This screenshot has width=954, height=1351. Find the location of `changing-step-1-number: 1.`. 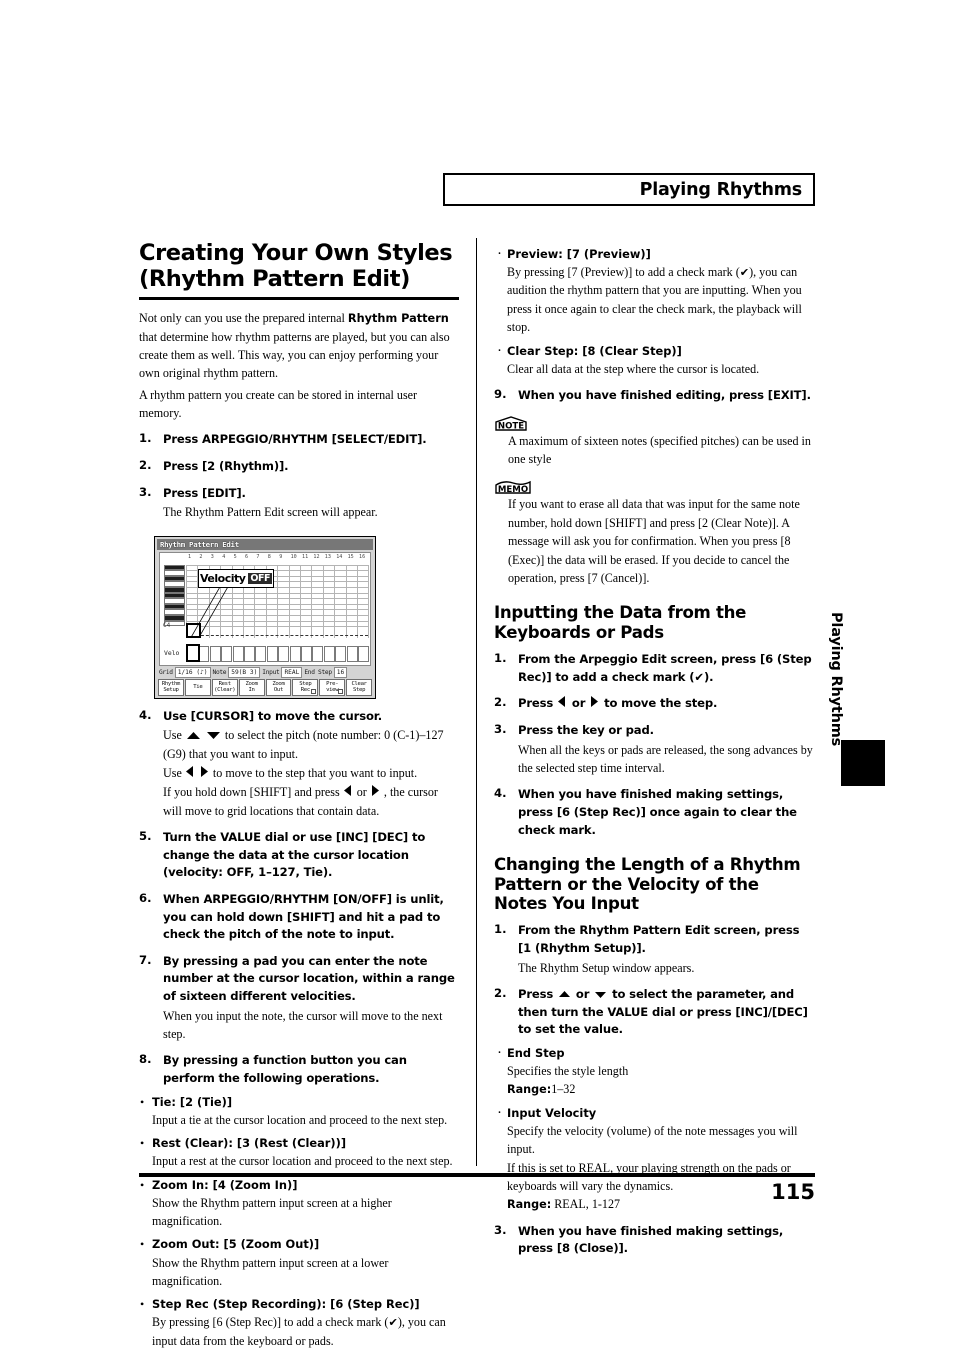

changing-step-1-number: 1. is located at coordinates (500, 929).